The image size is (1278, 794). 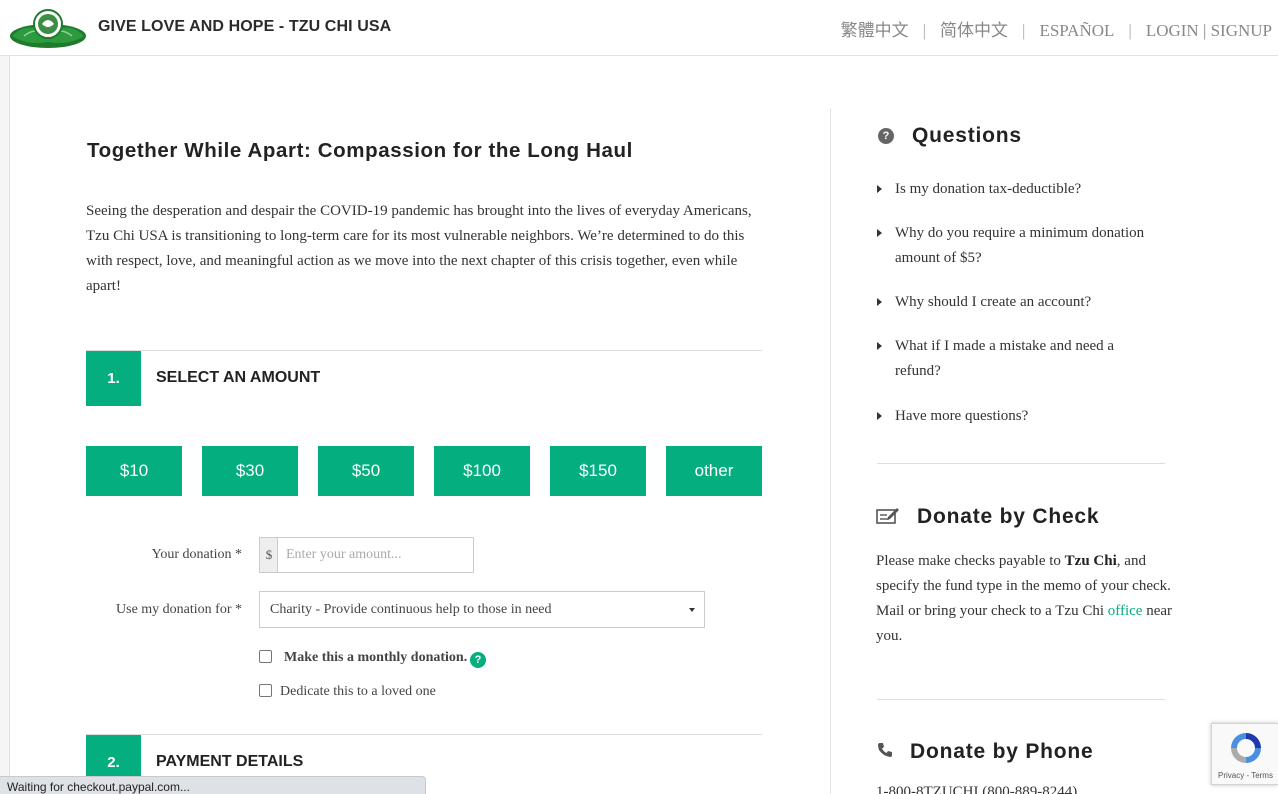 I want to click on check-payee: Tzu Chi, so click(x=1090, y=561).